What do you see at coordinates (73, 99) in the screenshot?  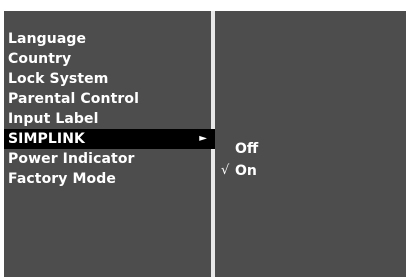 I see `menu-item-label: Parental Control` at bounding box center [73, 99].